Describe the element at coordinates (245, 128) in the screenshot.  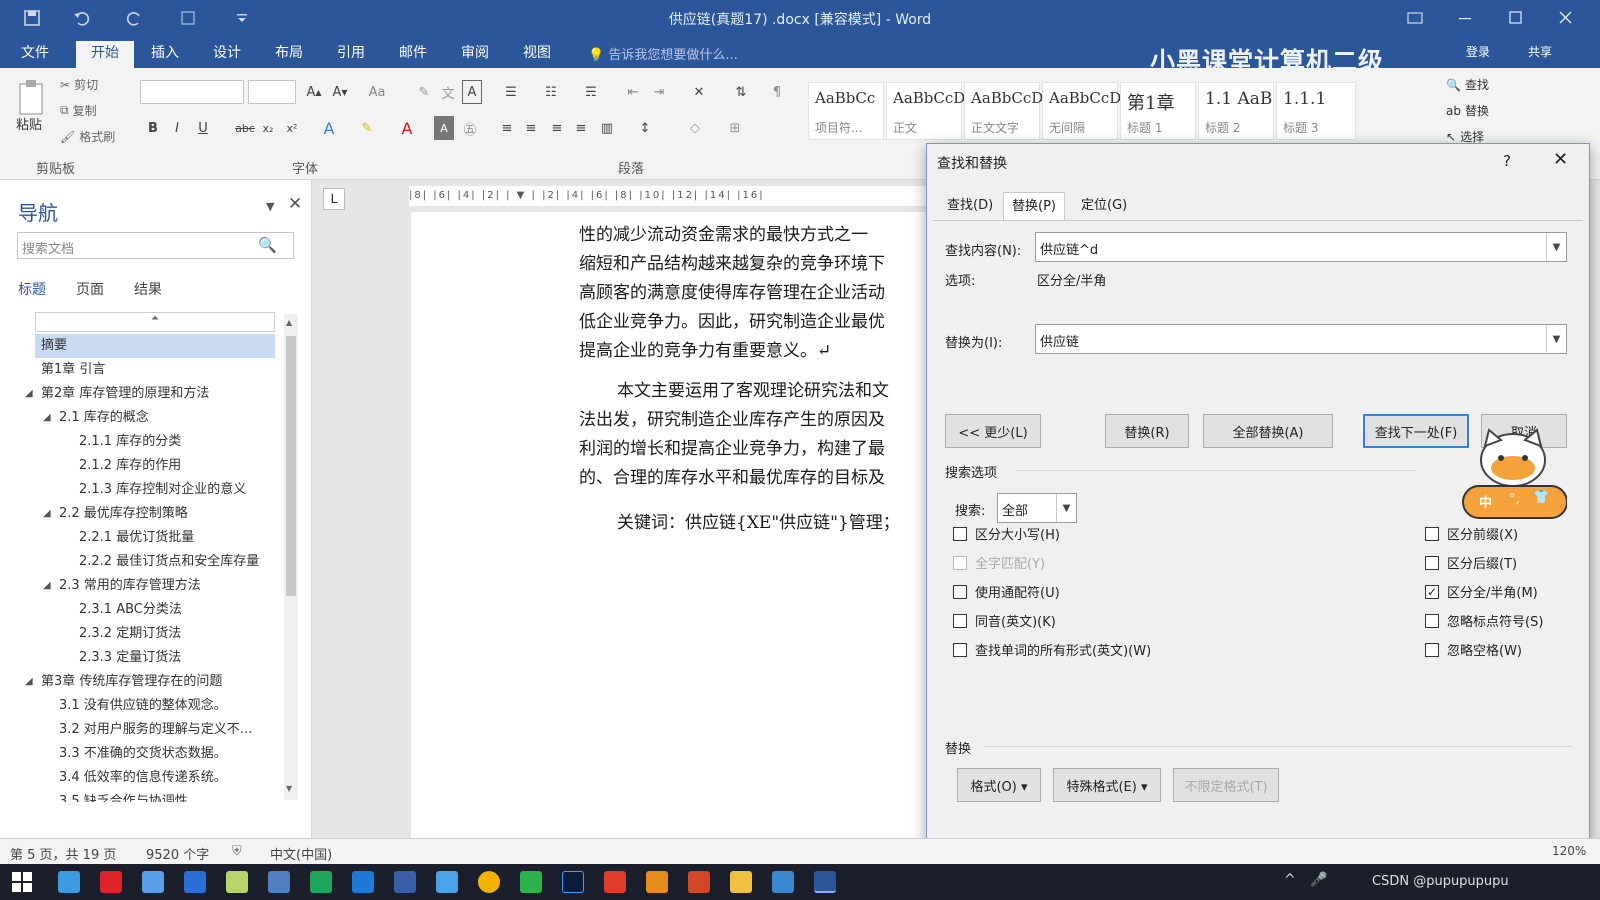
I see `strikethrough-icon: abc` at that location.